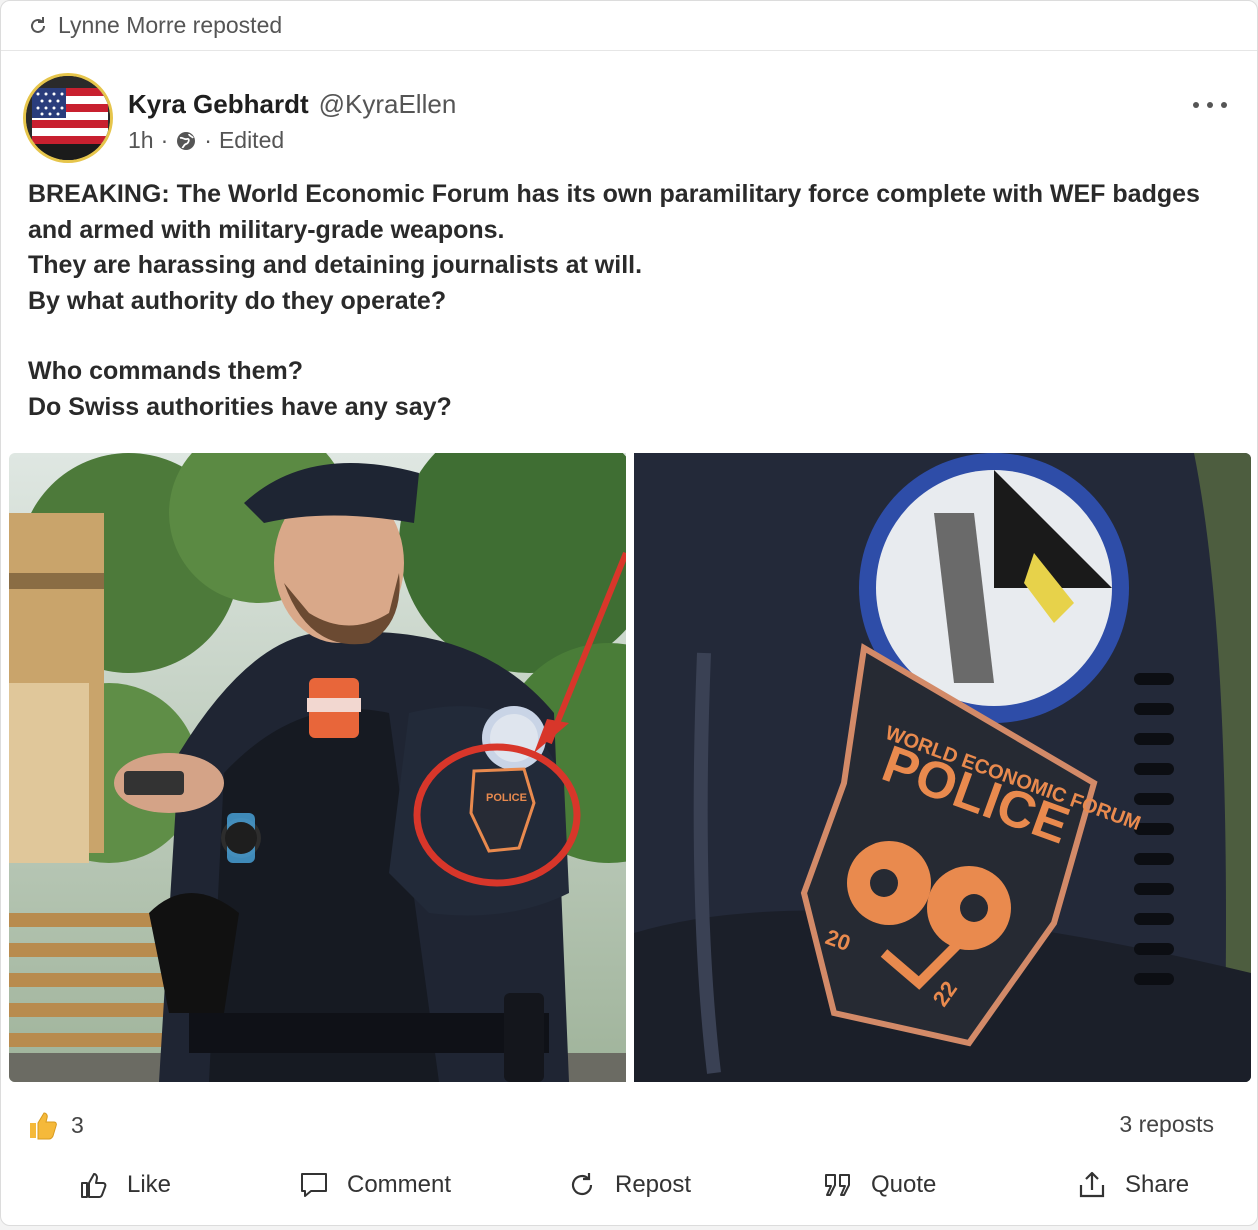  I want to click on post-line-gap, so click(628, 336).